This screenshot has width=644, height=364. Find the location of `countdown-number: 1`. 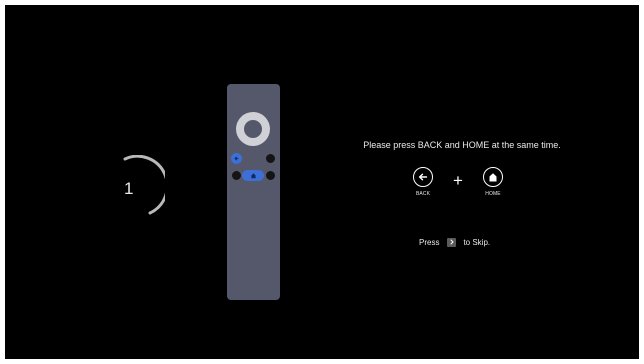

countdown-number: 1 is located at coordinates (129, 188).